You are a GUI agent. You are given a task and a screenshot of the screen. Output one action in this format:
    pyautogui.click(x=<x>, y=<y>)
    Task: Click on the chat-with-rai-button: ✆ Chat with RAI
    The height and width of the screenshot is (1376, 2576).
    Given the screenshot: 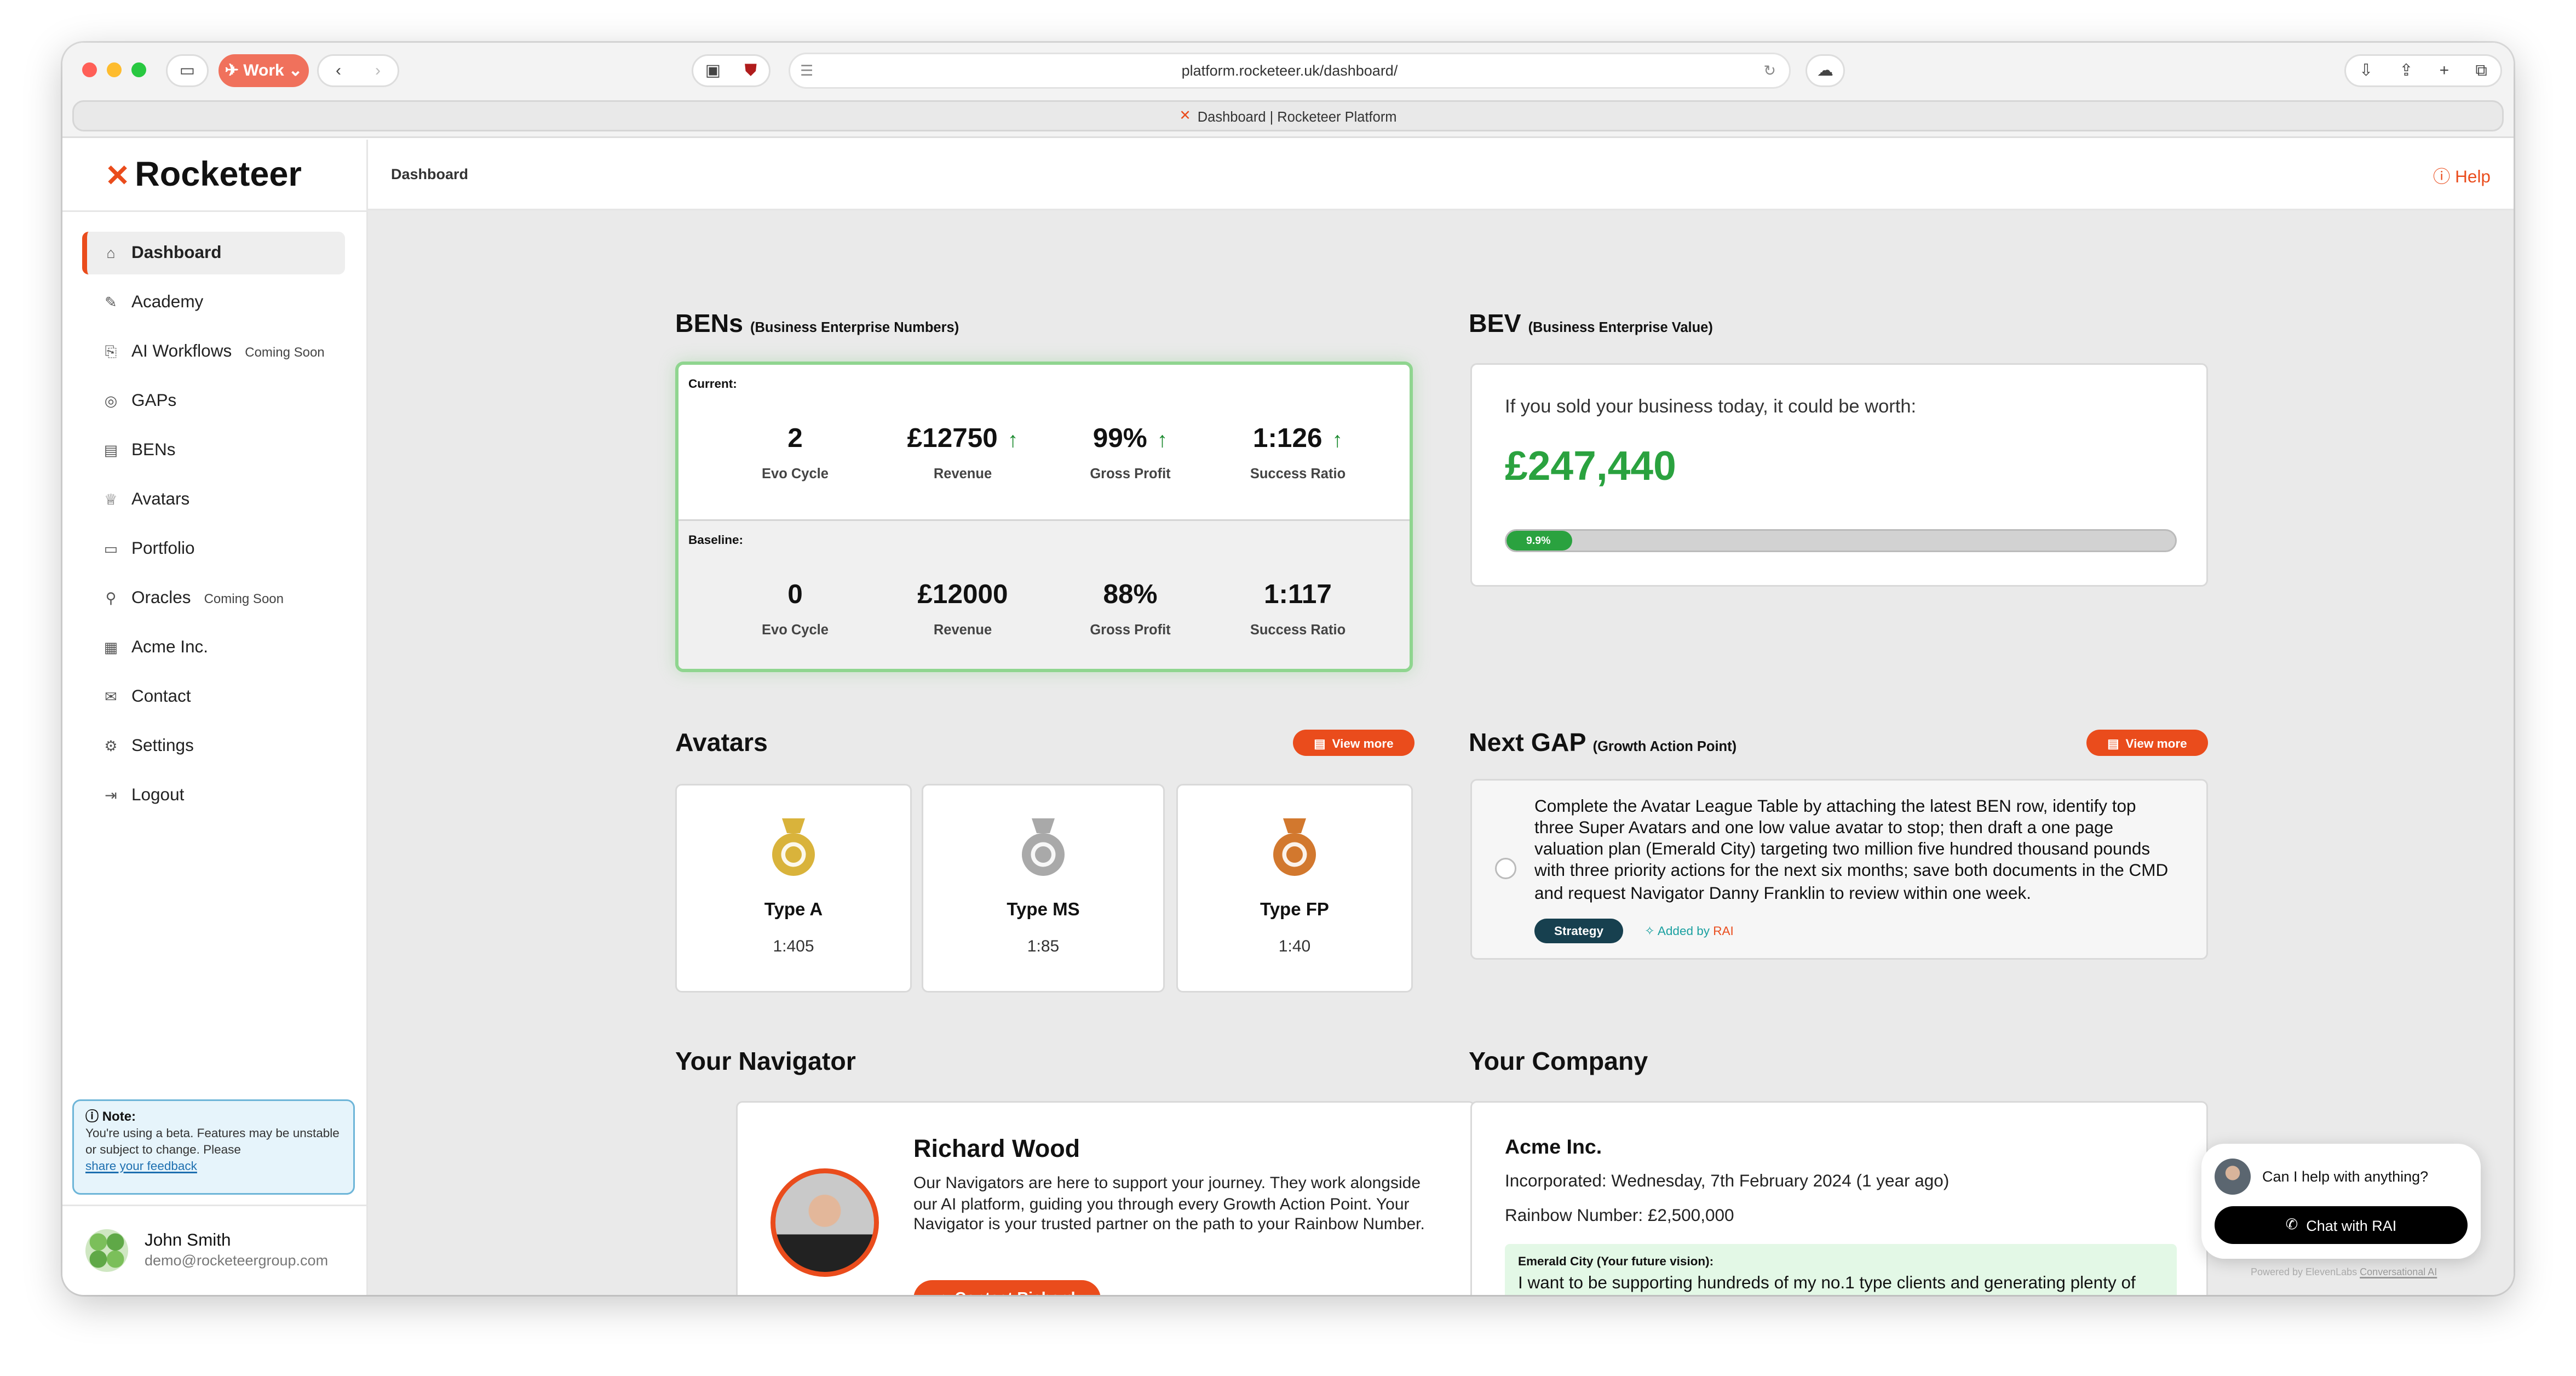 What is the action you would take?
    pyautogui.click(x=2341, y=1225)
    